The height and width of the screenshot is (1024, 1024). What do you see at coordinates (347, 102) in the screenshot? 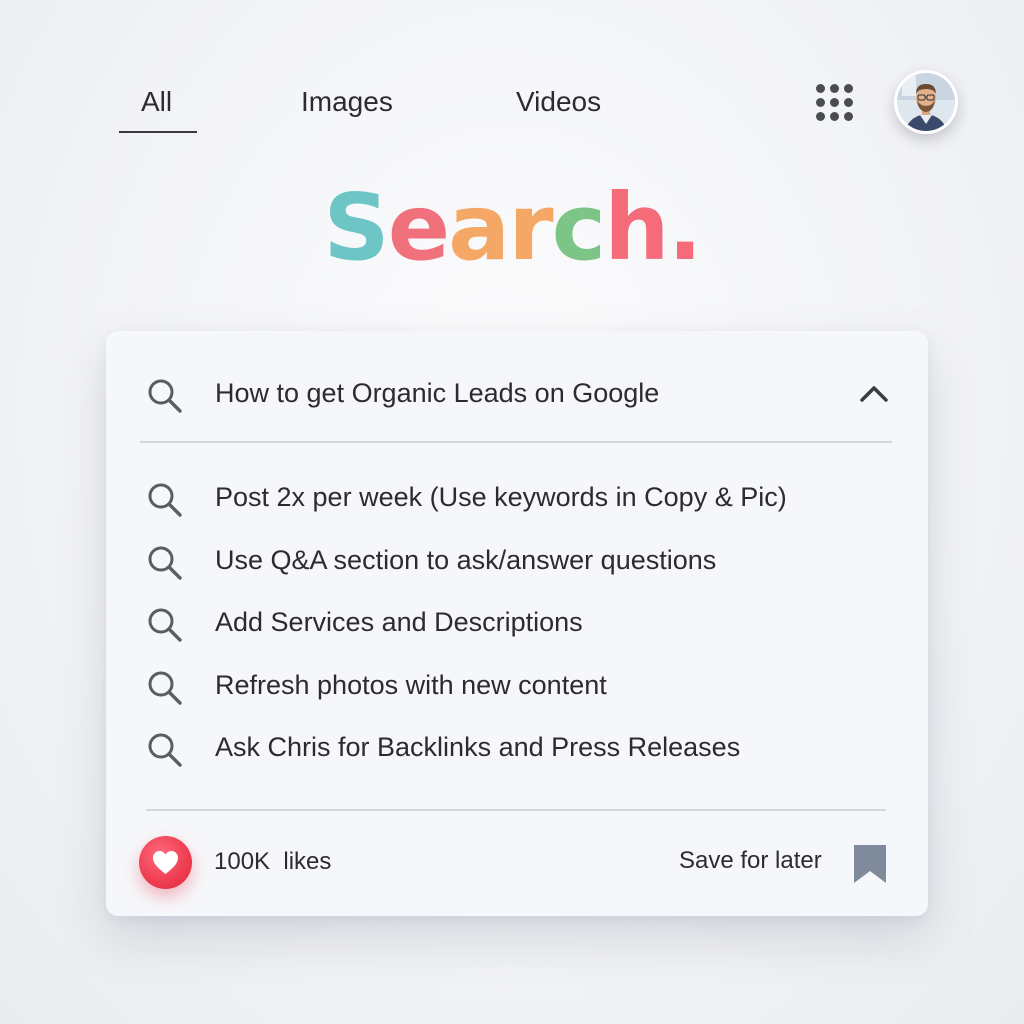
I see `tab-images: Images` at bounding box center [347, 102].